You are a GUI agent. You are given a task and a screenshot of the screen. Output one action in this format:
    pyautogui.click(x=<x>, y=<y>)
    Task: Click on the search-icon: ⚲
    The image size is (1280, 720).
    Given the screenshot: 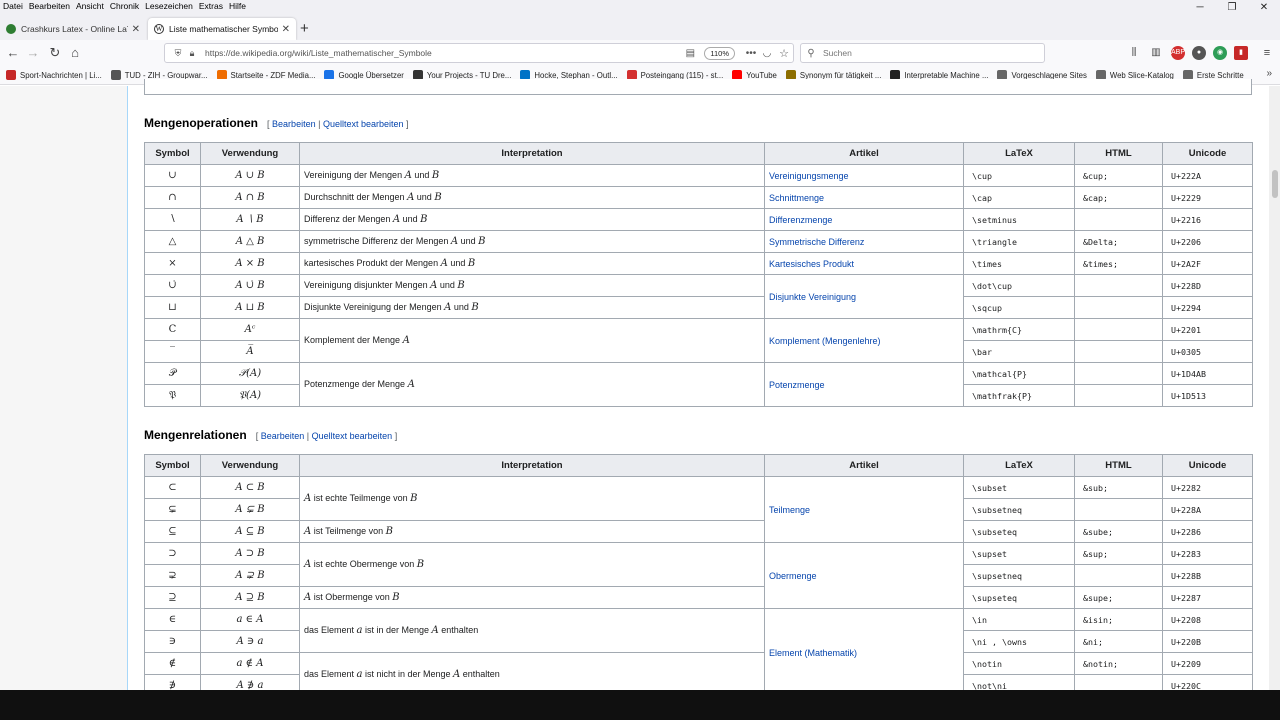 What is the action you would take?
    pyautogui.click(x=811, y=53)
    